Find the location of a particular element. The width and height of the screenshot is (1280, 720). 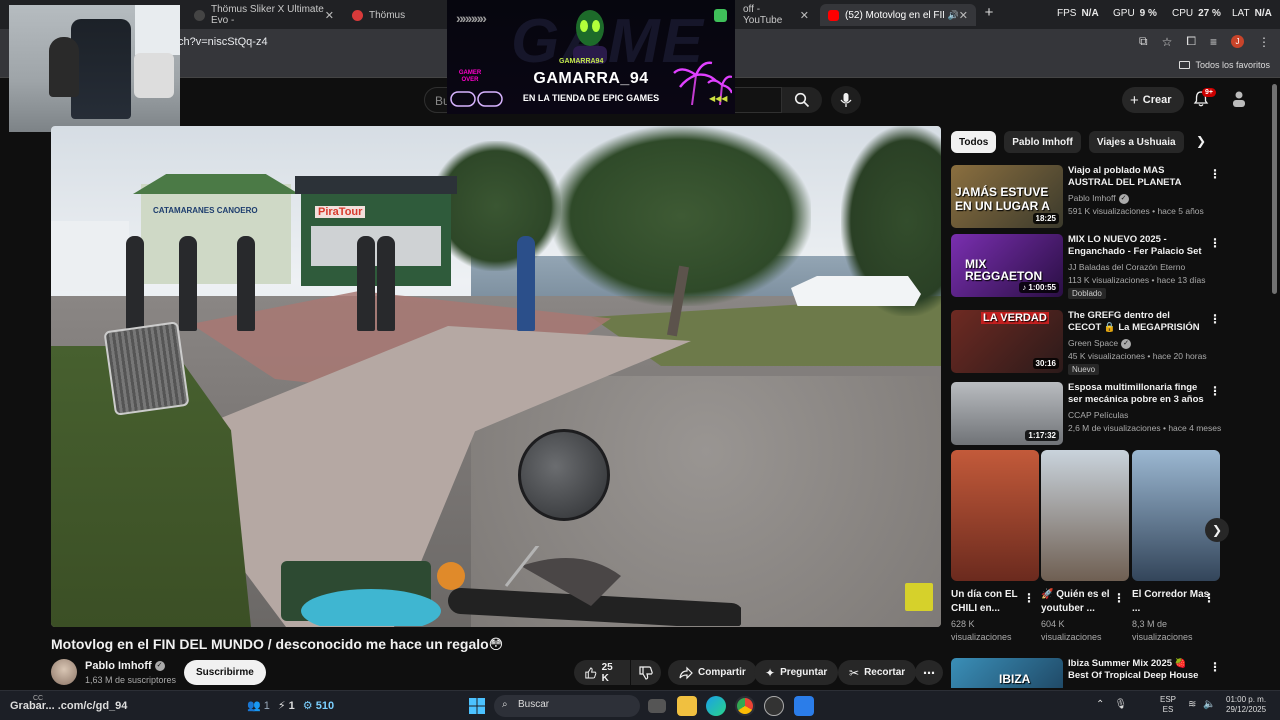

obs-icon is located at coordinates (774, 706).